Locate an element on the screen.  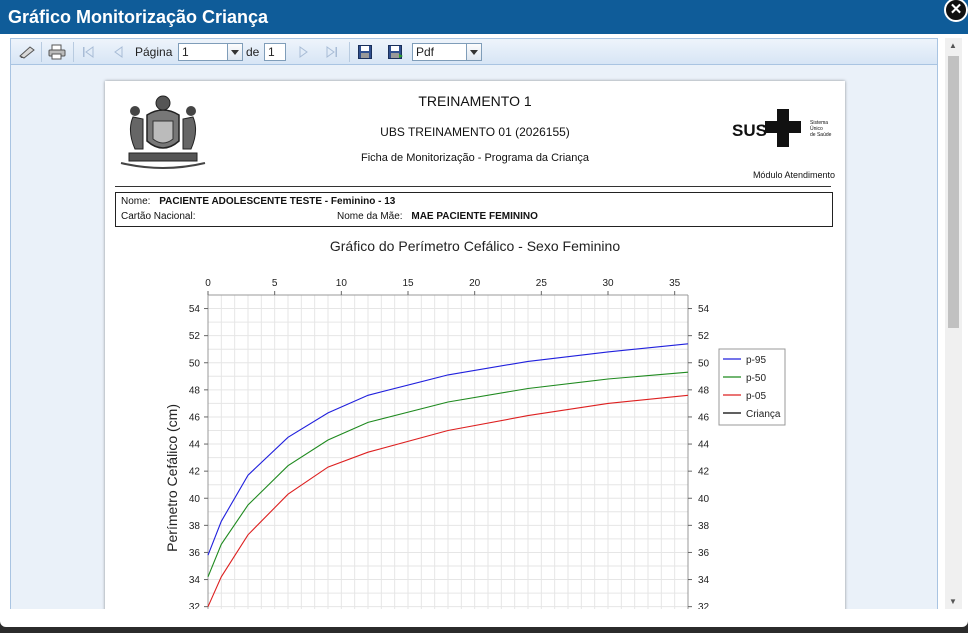
of-label: de is located at coordinates (253, 52).